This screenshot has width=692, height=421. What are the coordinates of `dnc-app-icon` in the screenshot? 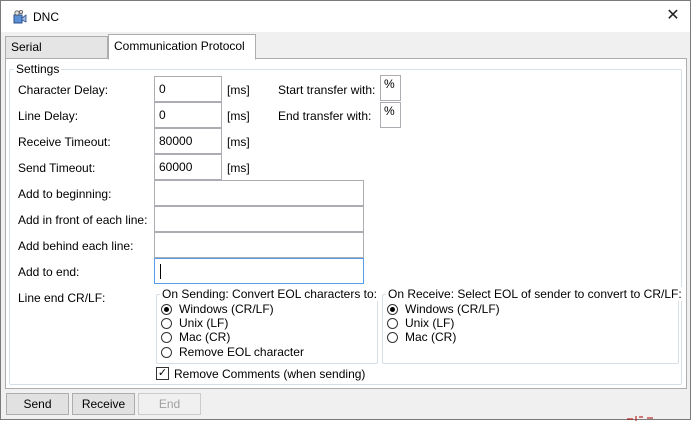 It's located at (20, 16).